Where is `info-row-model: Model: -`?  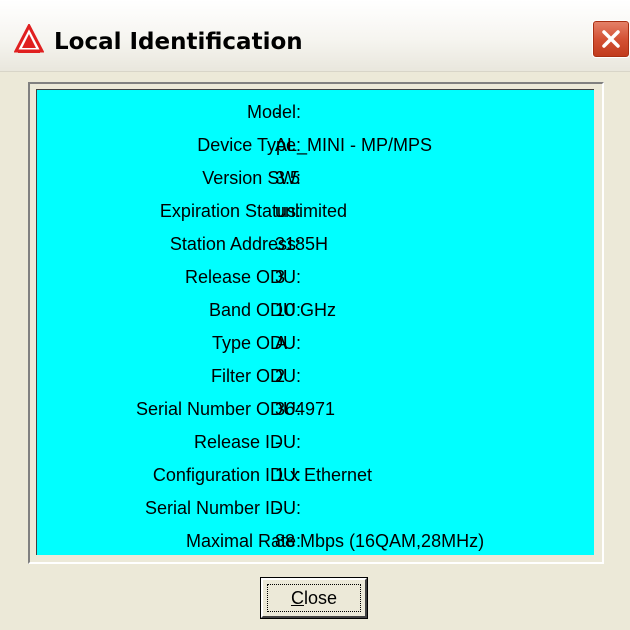 info-row-model: Model: - is located at coordinates (316, 112).